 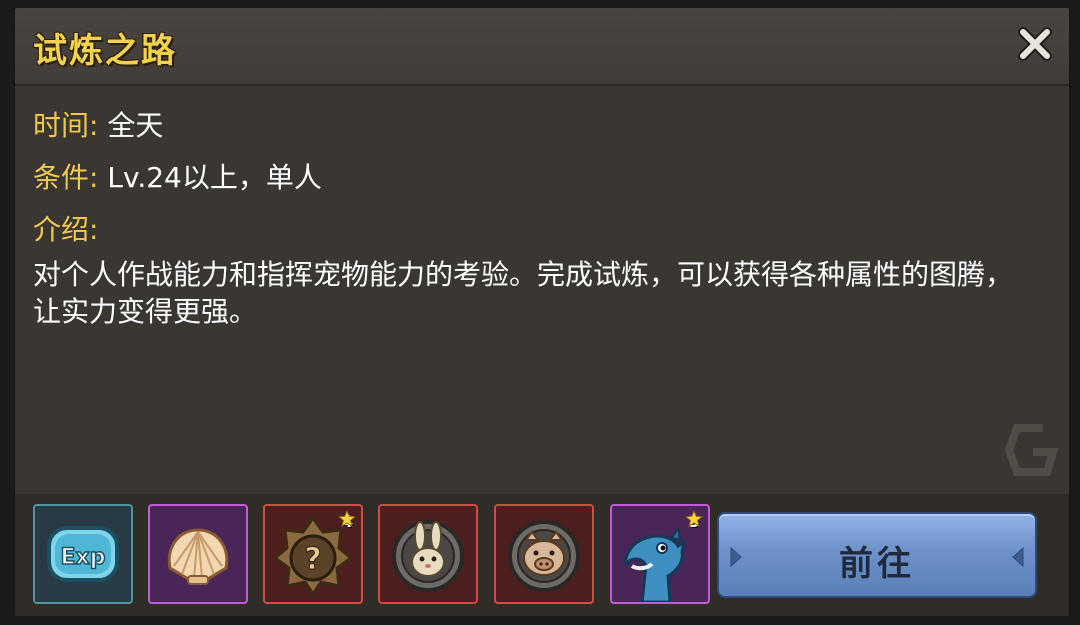 I want to click on time-label: 时间:, so click(x=66, y=125).